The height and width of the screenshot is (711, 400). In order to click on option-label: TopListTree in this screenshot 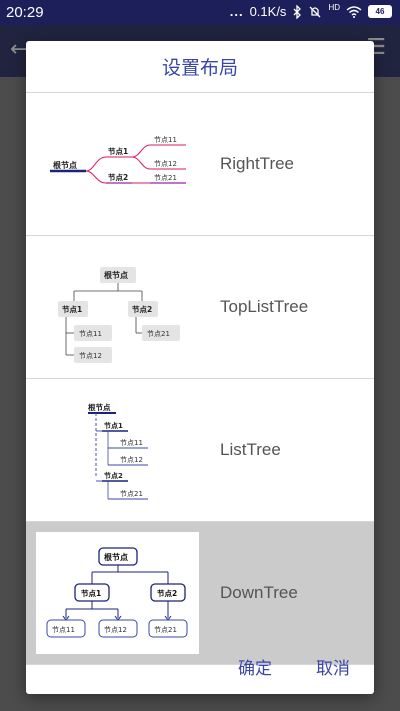, I will do `click(264, 306)`.